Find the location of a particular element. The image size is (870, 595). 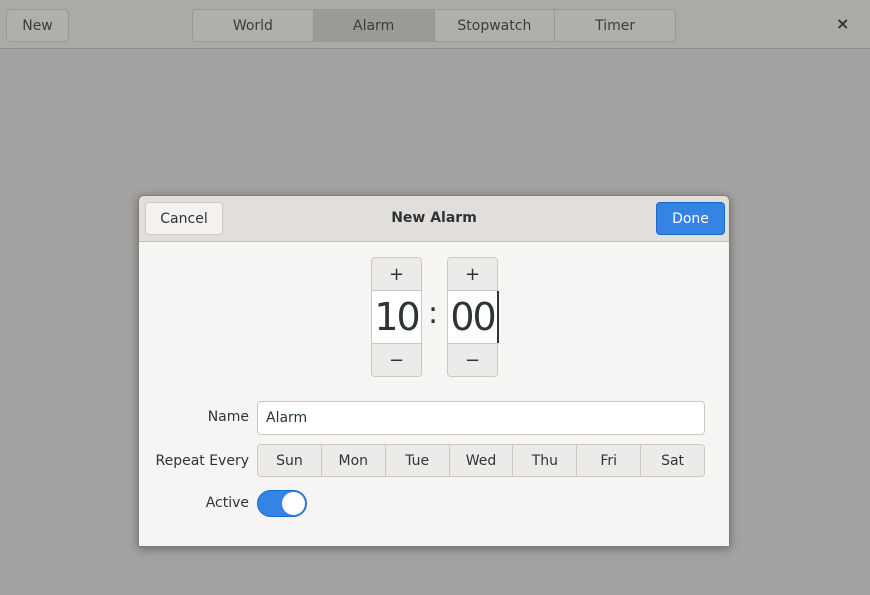

tab-timer: Timer is located at coordinates (615, 25).